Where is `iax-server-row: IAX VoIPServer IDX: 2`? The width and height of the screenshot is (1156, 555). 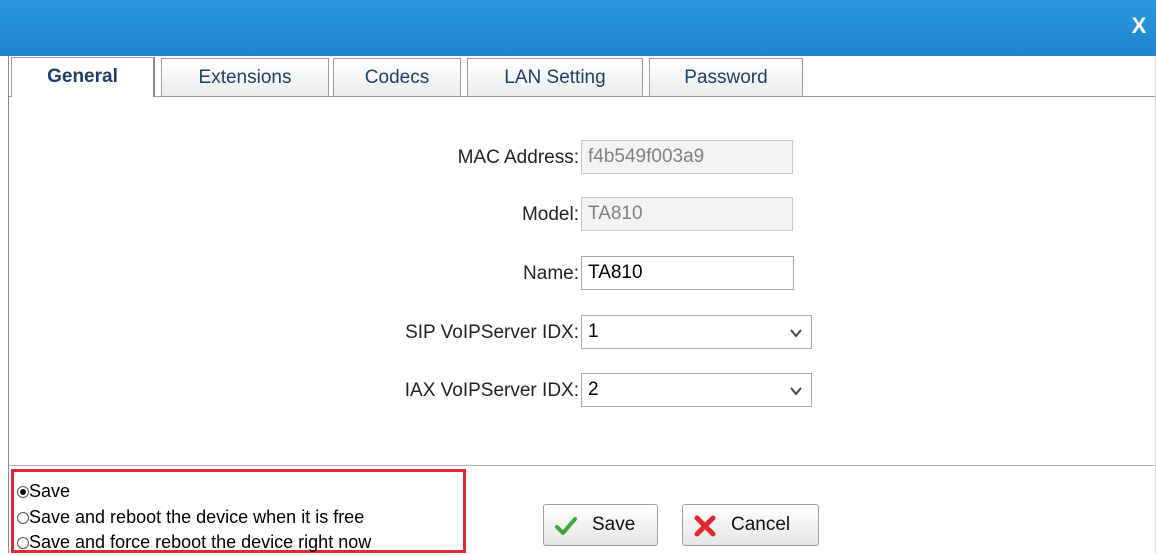
iax-server-row: IAX VoIPServer IDX: 2 is located at coordinates (582, 391).